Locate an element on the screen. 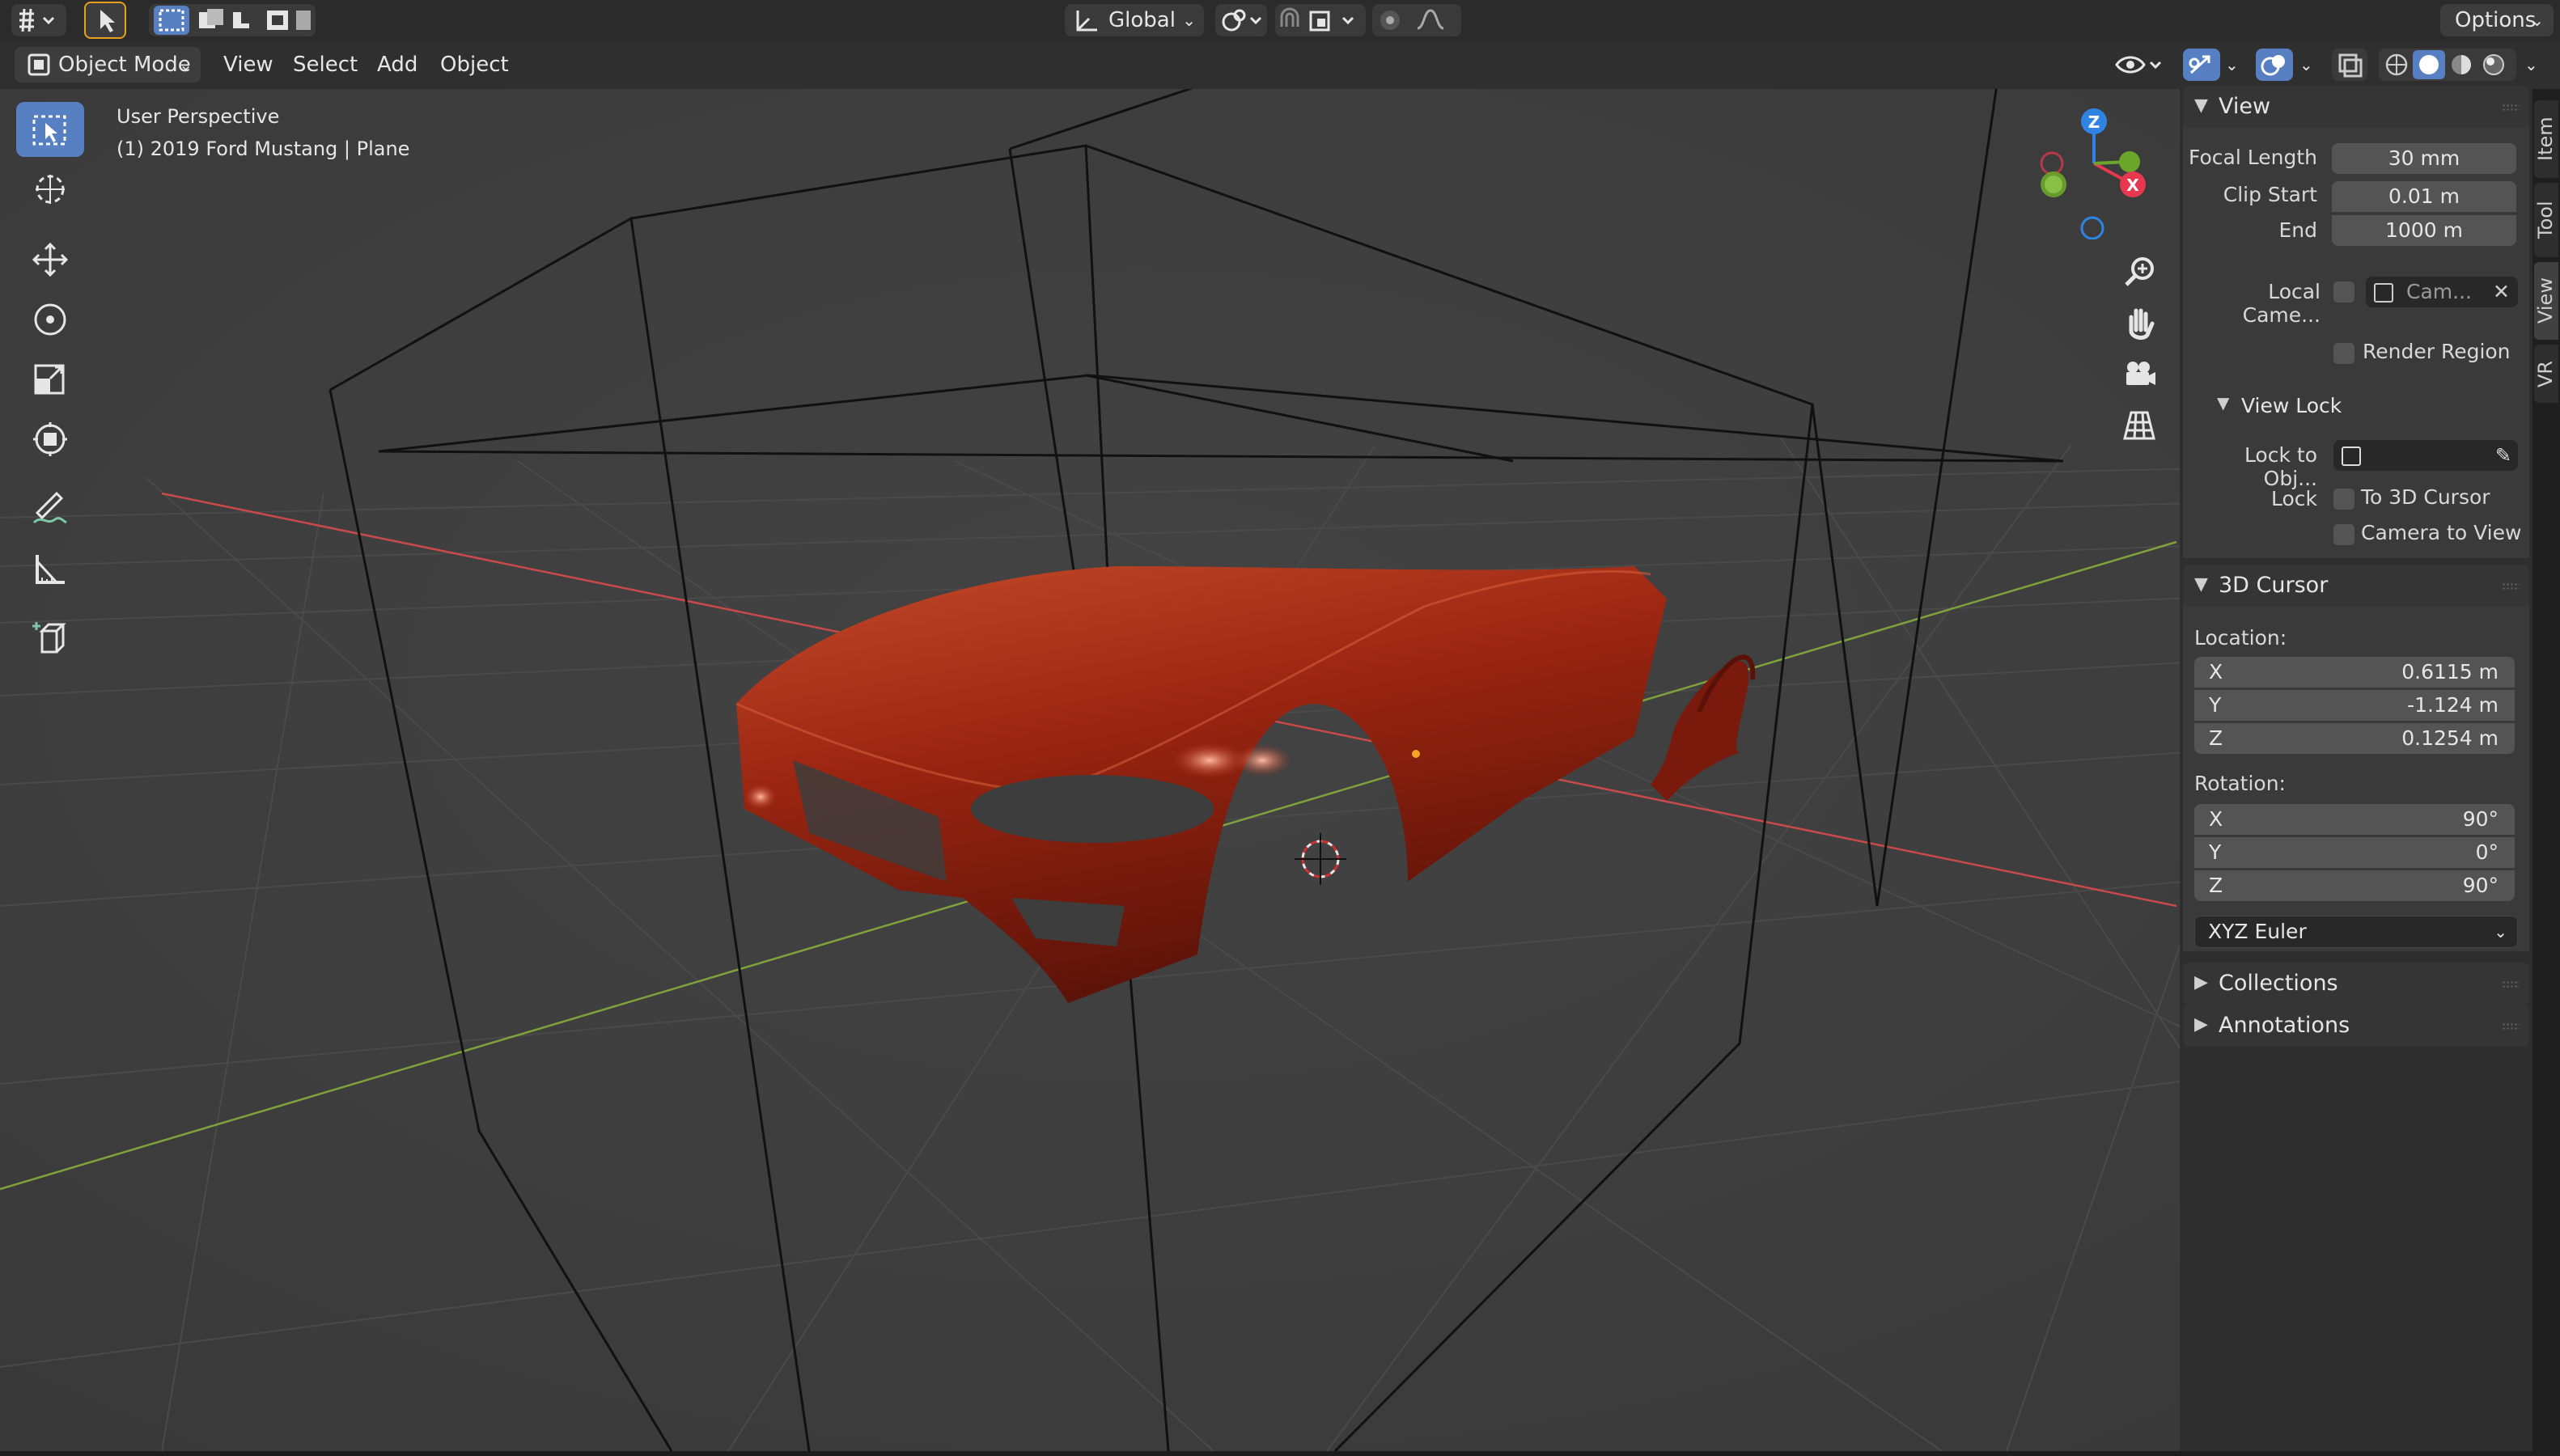  collections-title: Collections is located at coordinates (2278, 984).